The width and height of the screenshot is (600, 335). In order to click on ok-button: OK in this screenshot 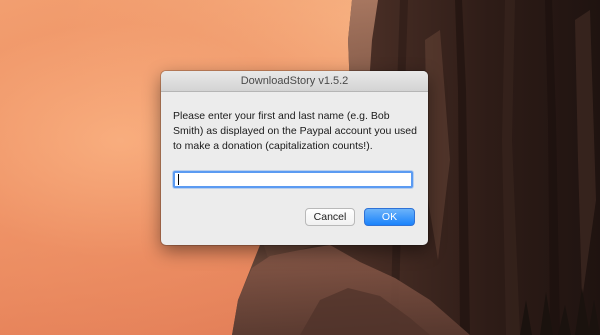, I will do `click(389, 217)`.